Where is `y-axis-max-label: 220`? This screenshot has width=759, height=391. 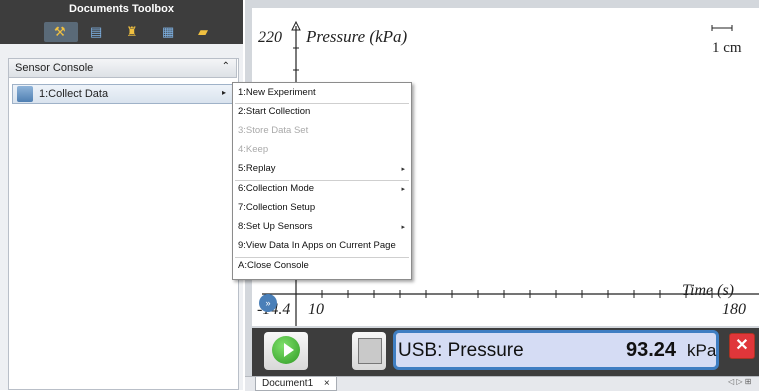
y-axis-max-label: 220 is located at coordinates (270, 37).